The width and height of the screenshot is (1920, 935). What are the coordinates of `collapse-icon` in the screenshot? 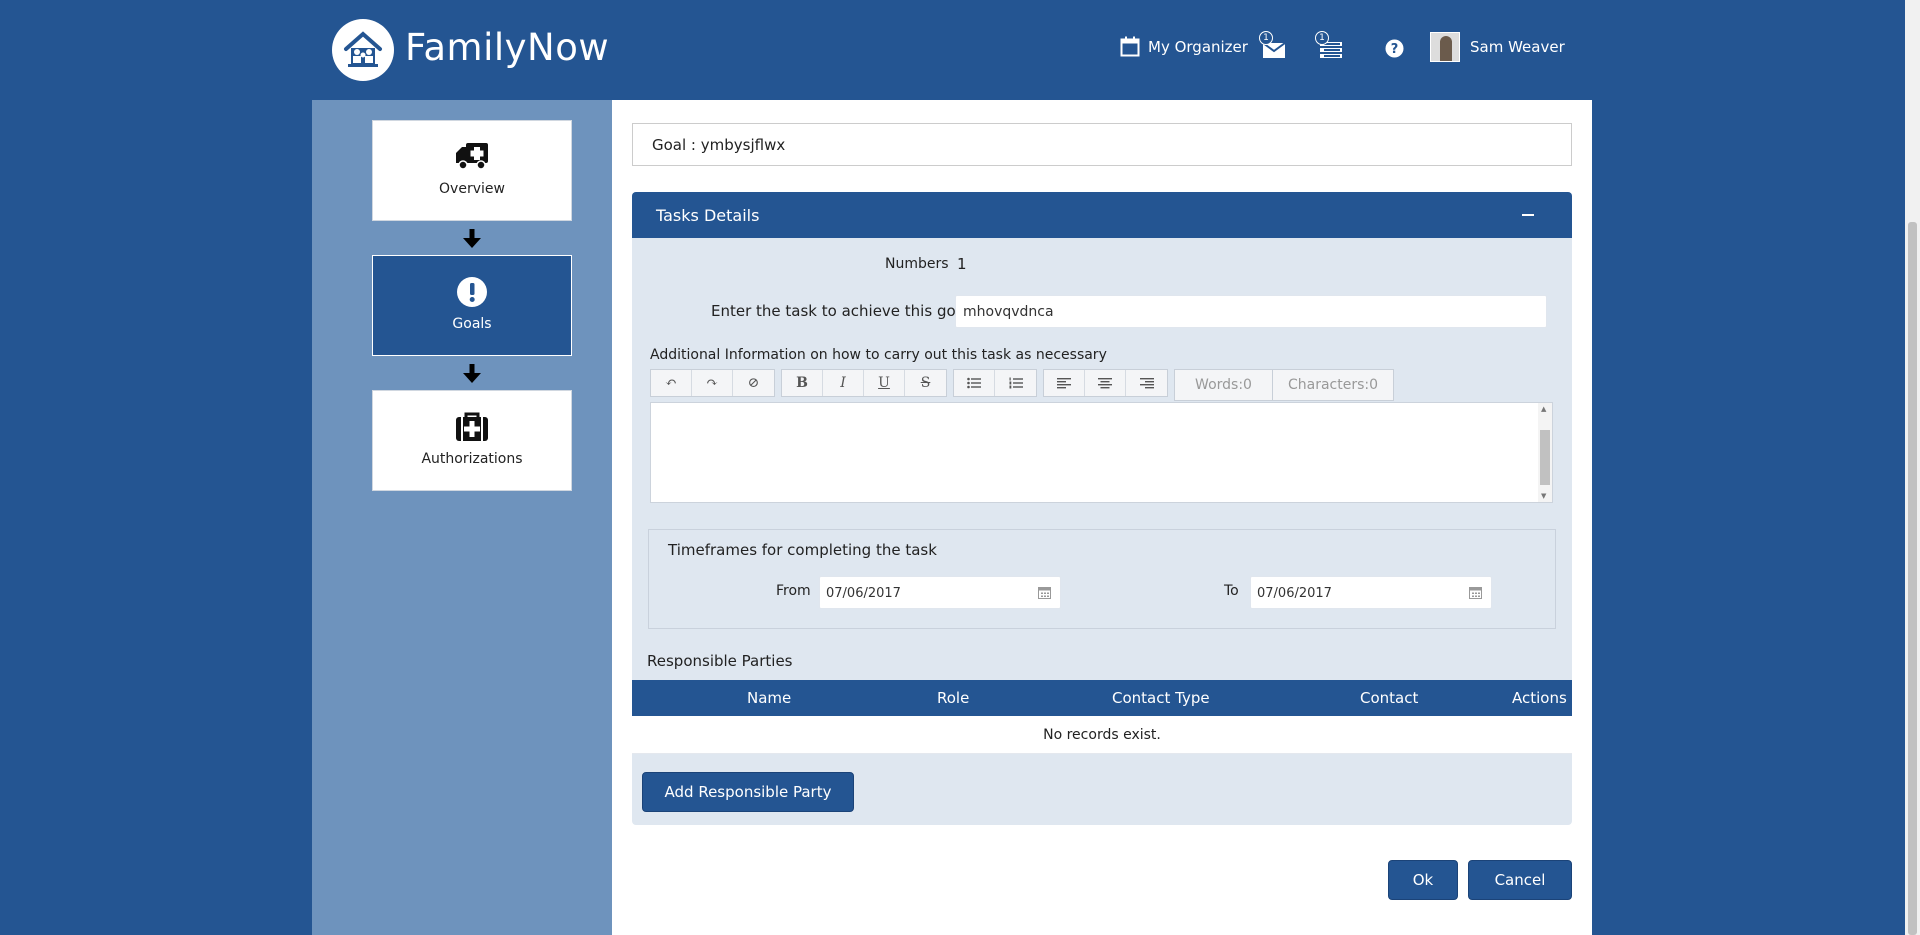 It's located at (1528, 215).